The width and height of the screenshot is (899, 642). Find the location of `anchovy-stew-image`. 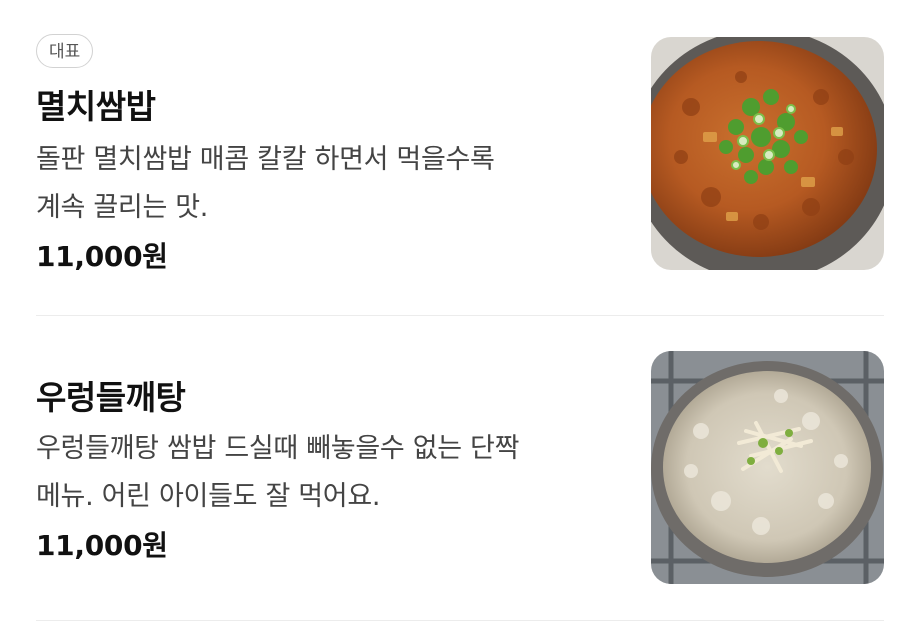

anchovy-stew-image is located at coordinates (767, 153).